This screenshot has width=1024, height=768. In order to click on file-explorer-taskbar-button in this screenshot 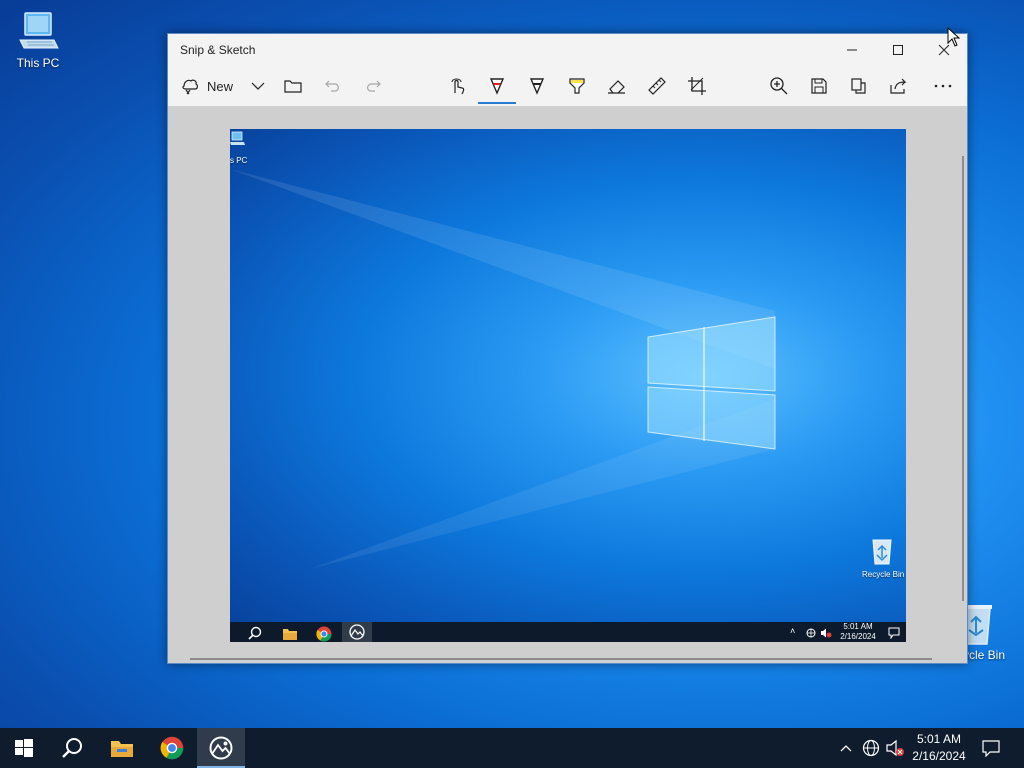, I will do `click(122, 748)`.